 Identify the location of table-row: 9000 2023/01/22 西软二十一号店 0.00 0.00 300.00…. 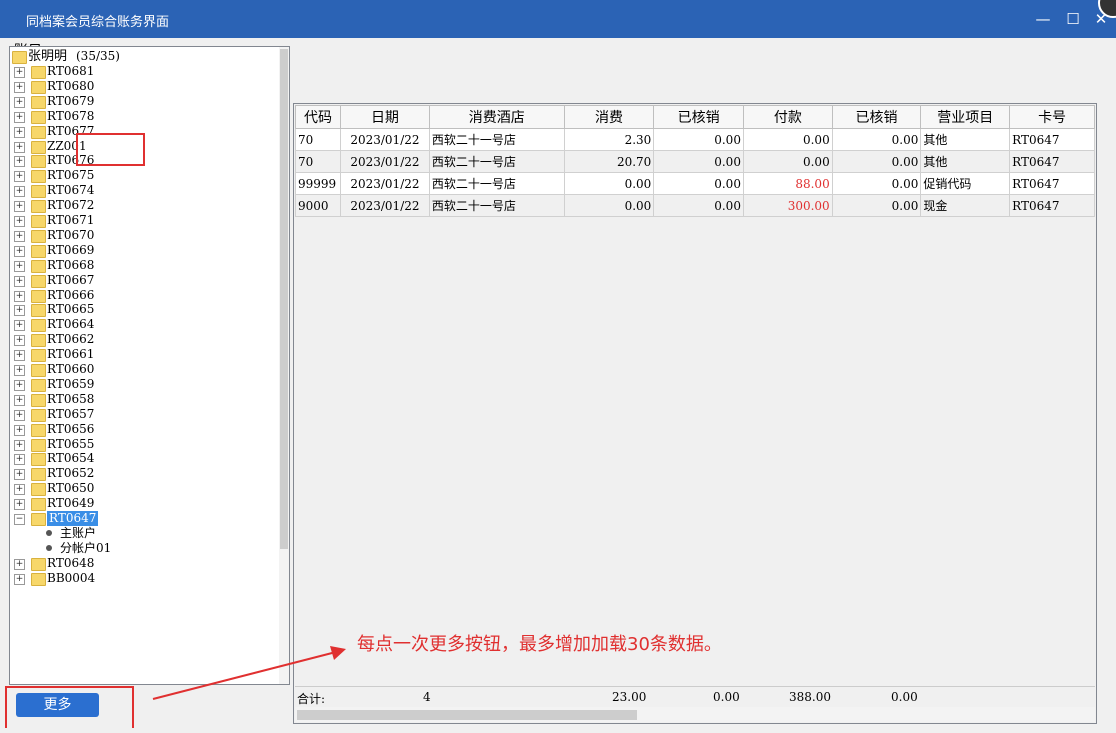
(695, 205).